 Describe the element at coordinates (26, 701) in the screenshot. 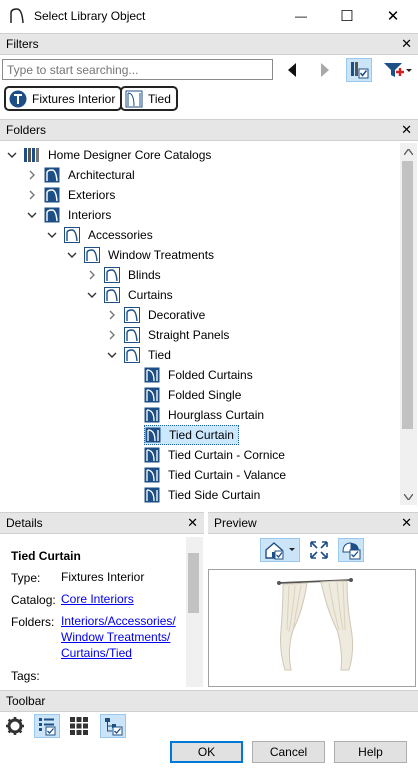

I see `toolbar-title: Toolbar` at that location.